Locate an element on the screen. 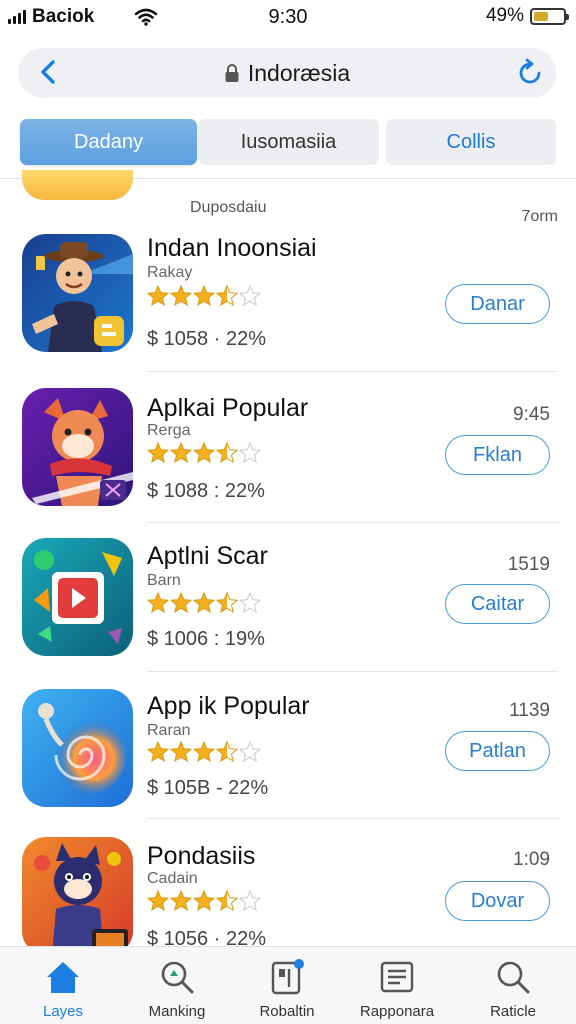 Image resolution: width=576 pixels, height=1024 pixels. app-meta: 9:45 is located at coordinates (531, 414).